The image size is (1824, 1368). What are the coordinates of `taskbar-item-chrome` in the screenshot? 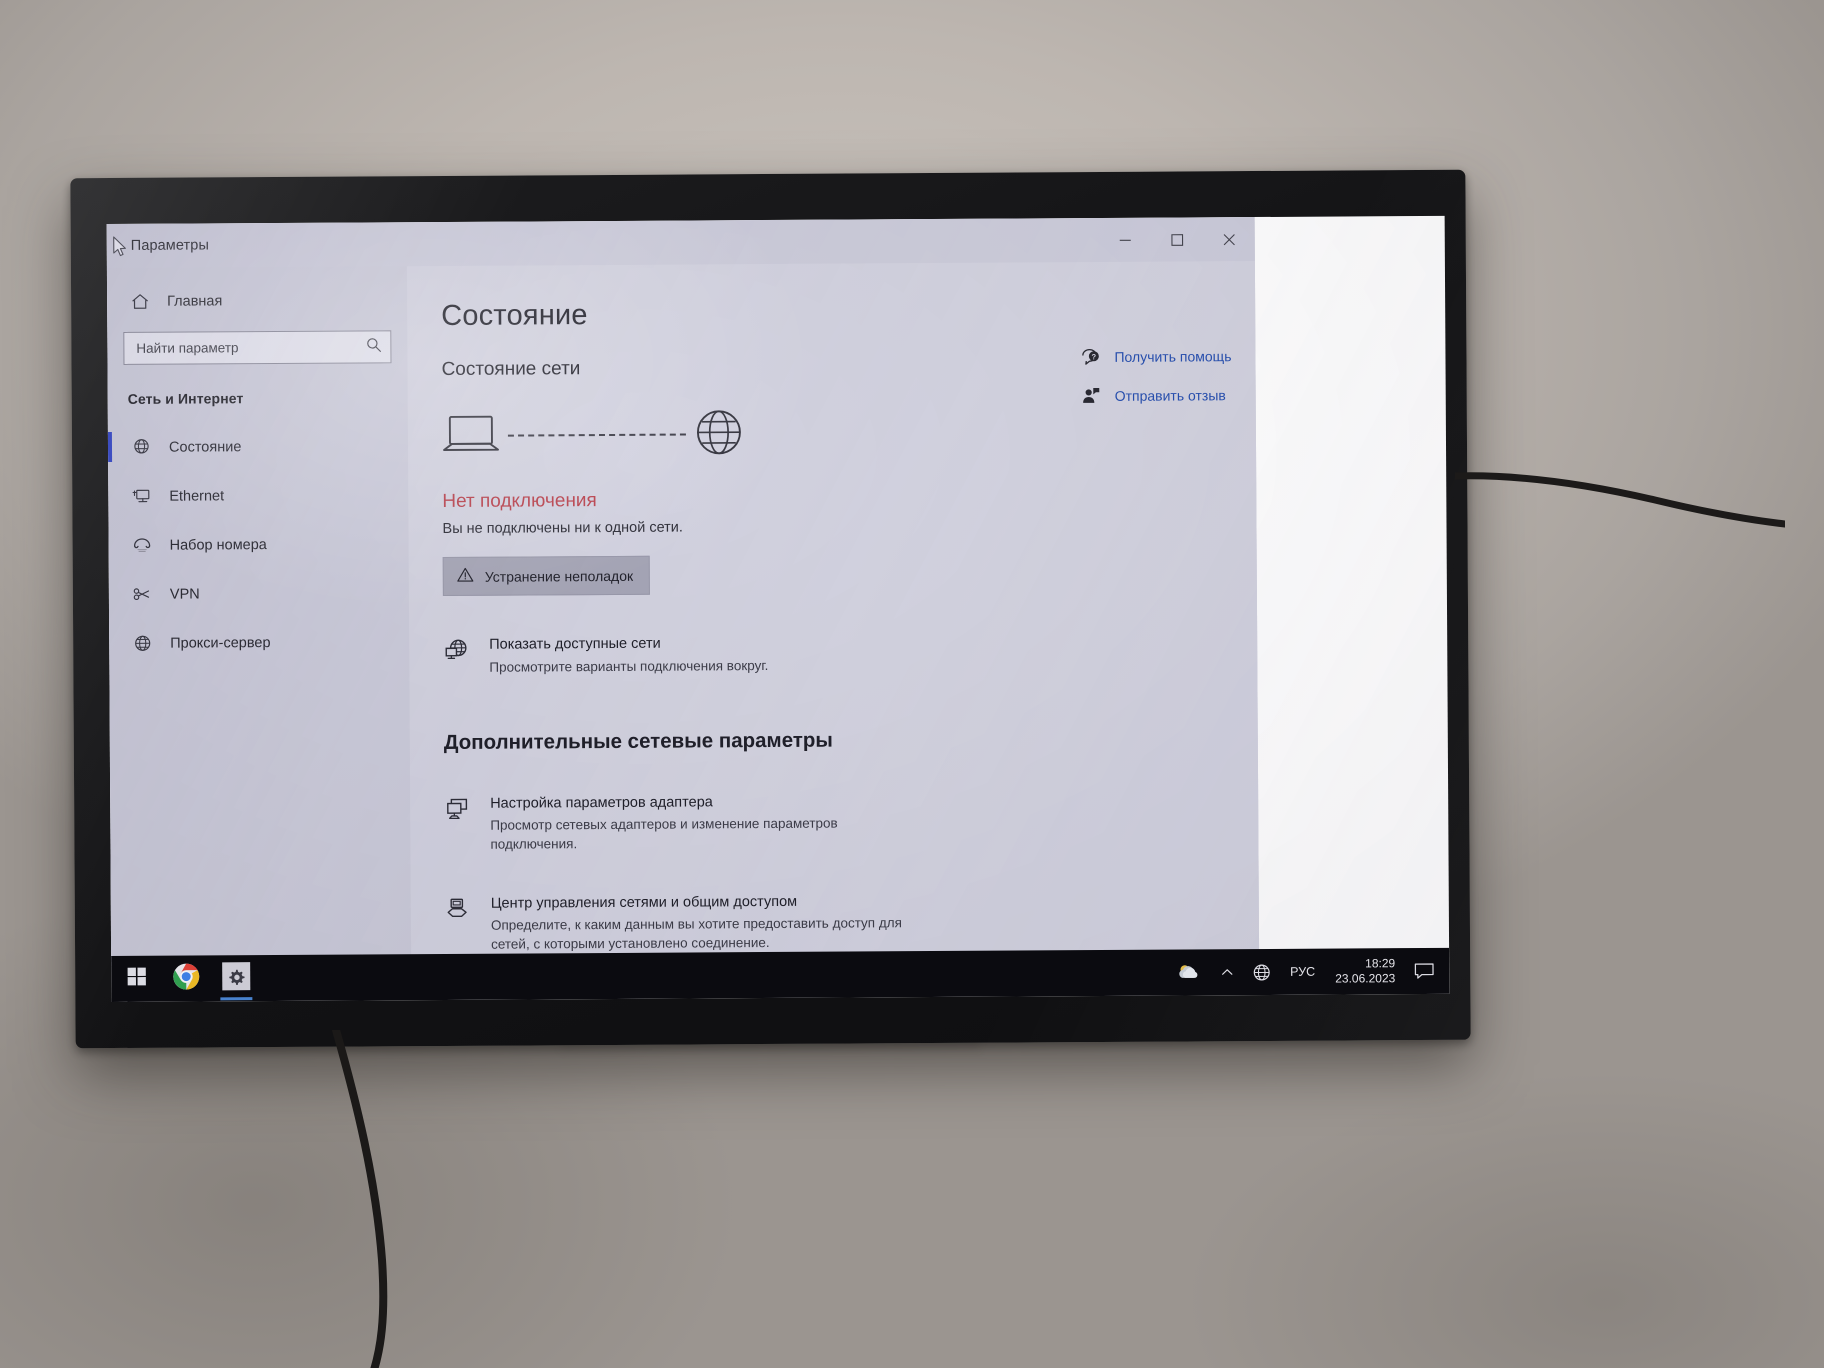 It's located at (186, 978).